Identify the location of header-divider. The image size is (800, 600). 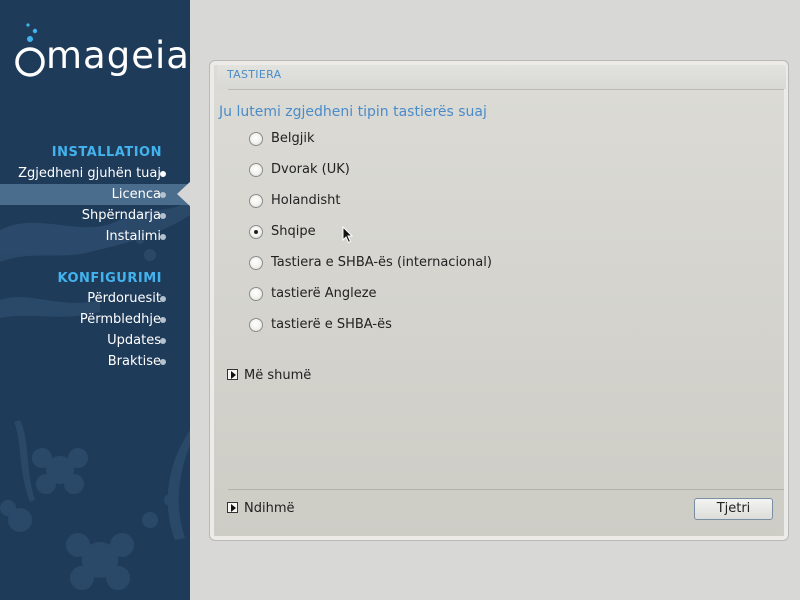
(506, 89).